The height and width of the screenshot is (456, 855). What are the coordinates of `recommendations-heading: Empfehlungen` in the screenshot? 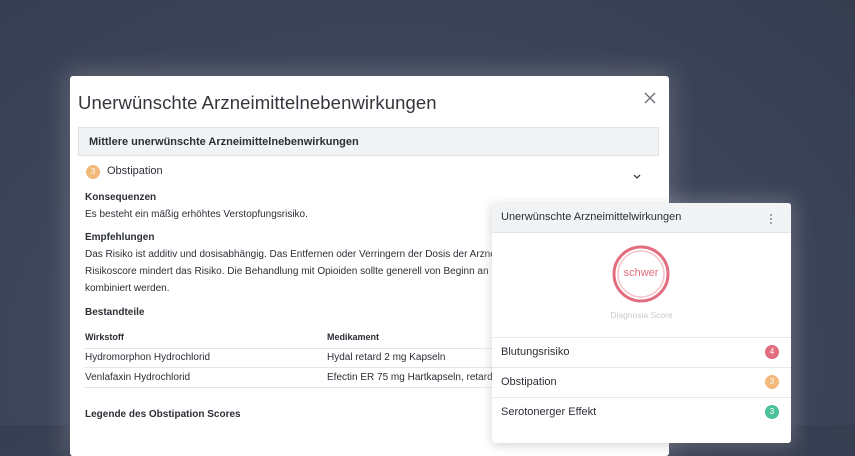 It's located at (120, 237).